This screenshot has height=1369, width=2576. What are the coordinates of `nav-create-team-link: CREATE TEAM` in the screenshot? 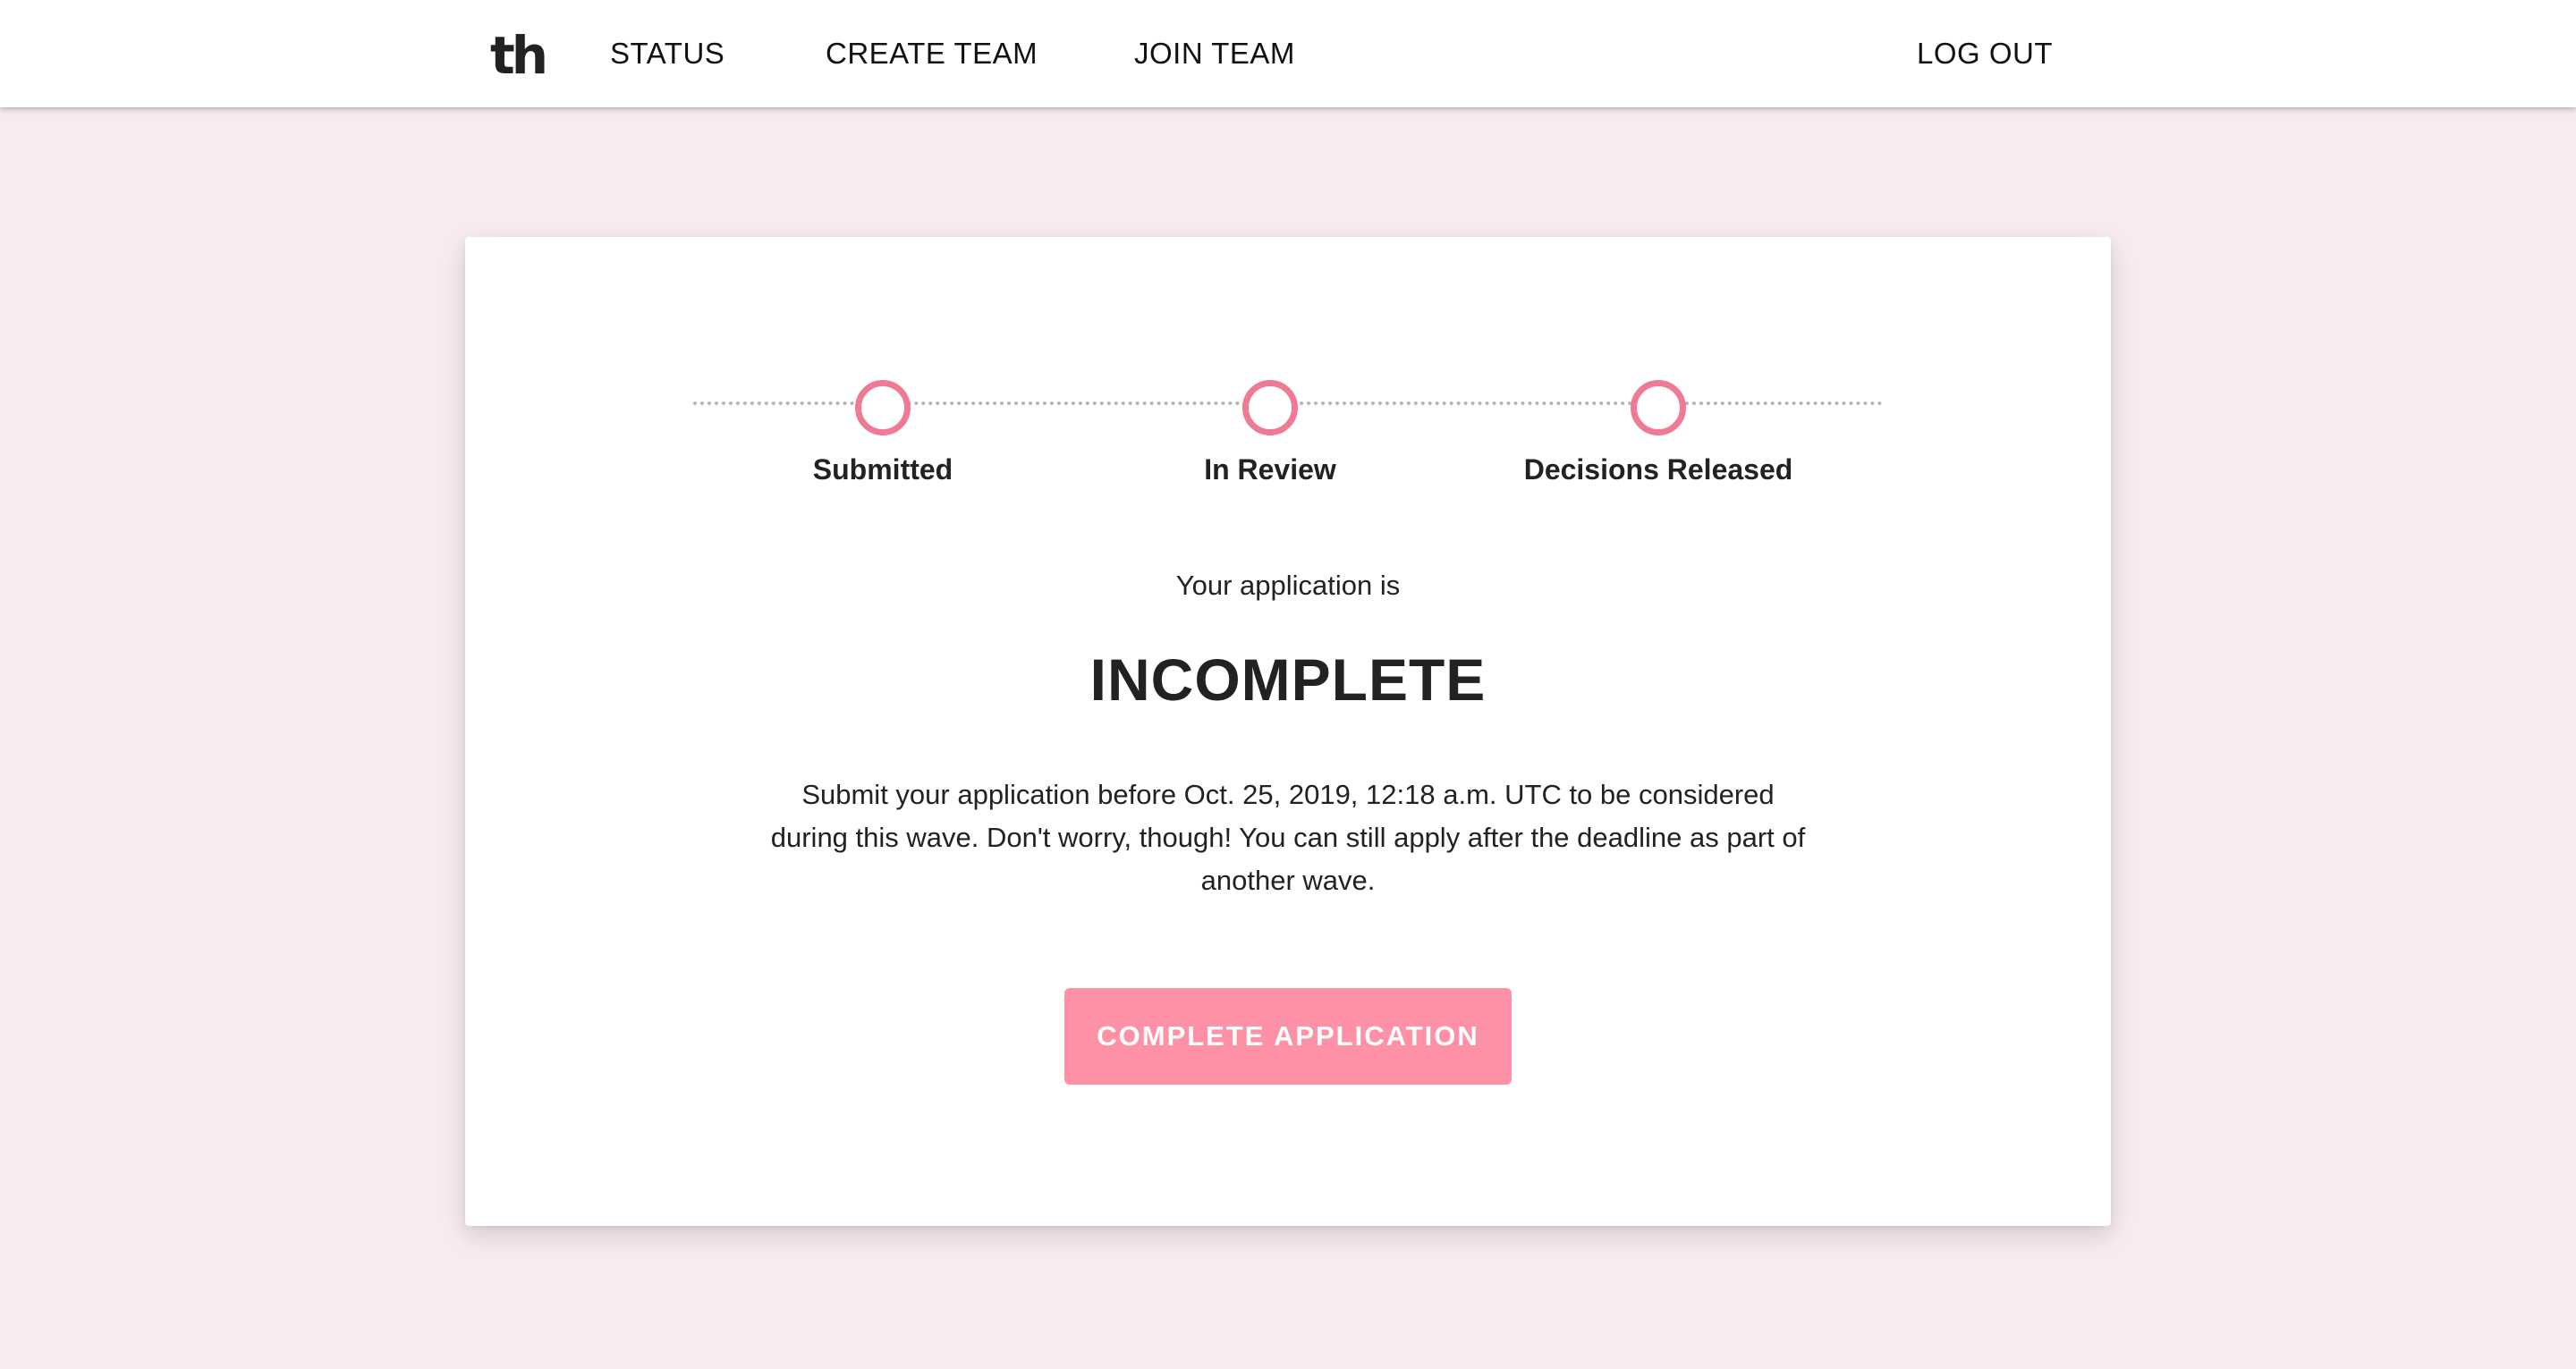 It's located at (932, 54).